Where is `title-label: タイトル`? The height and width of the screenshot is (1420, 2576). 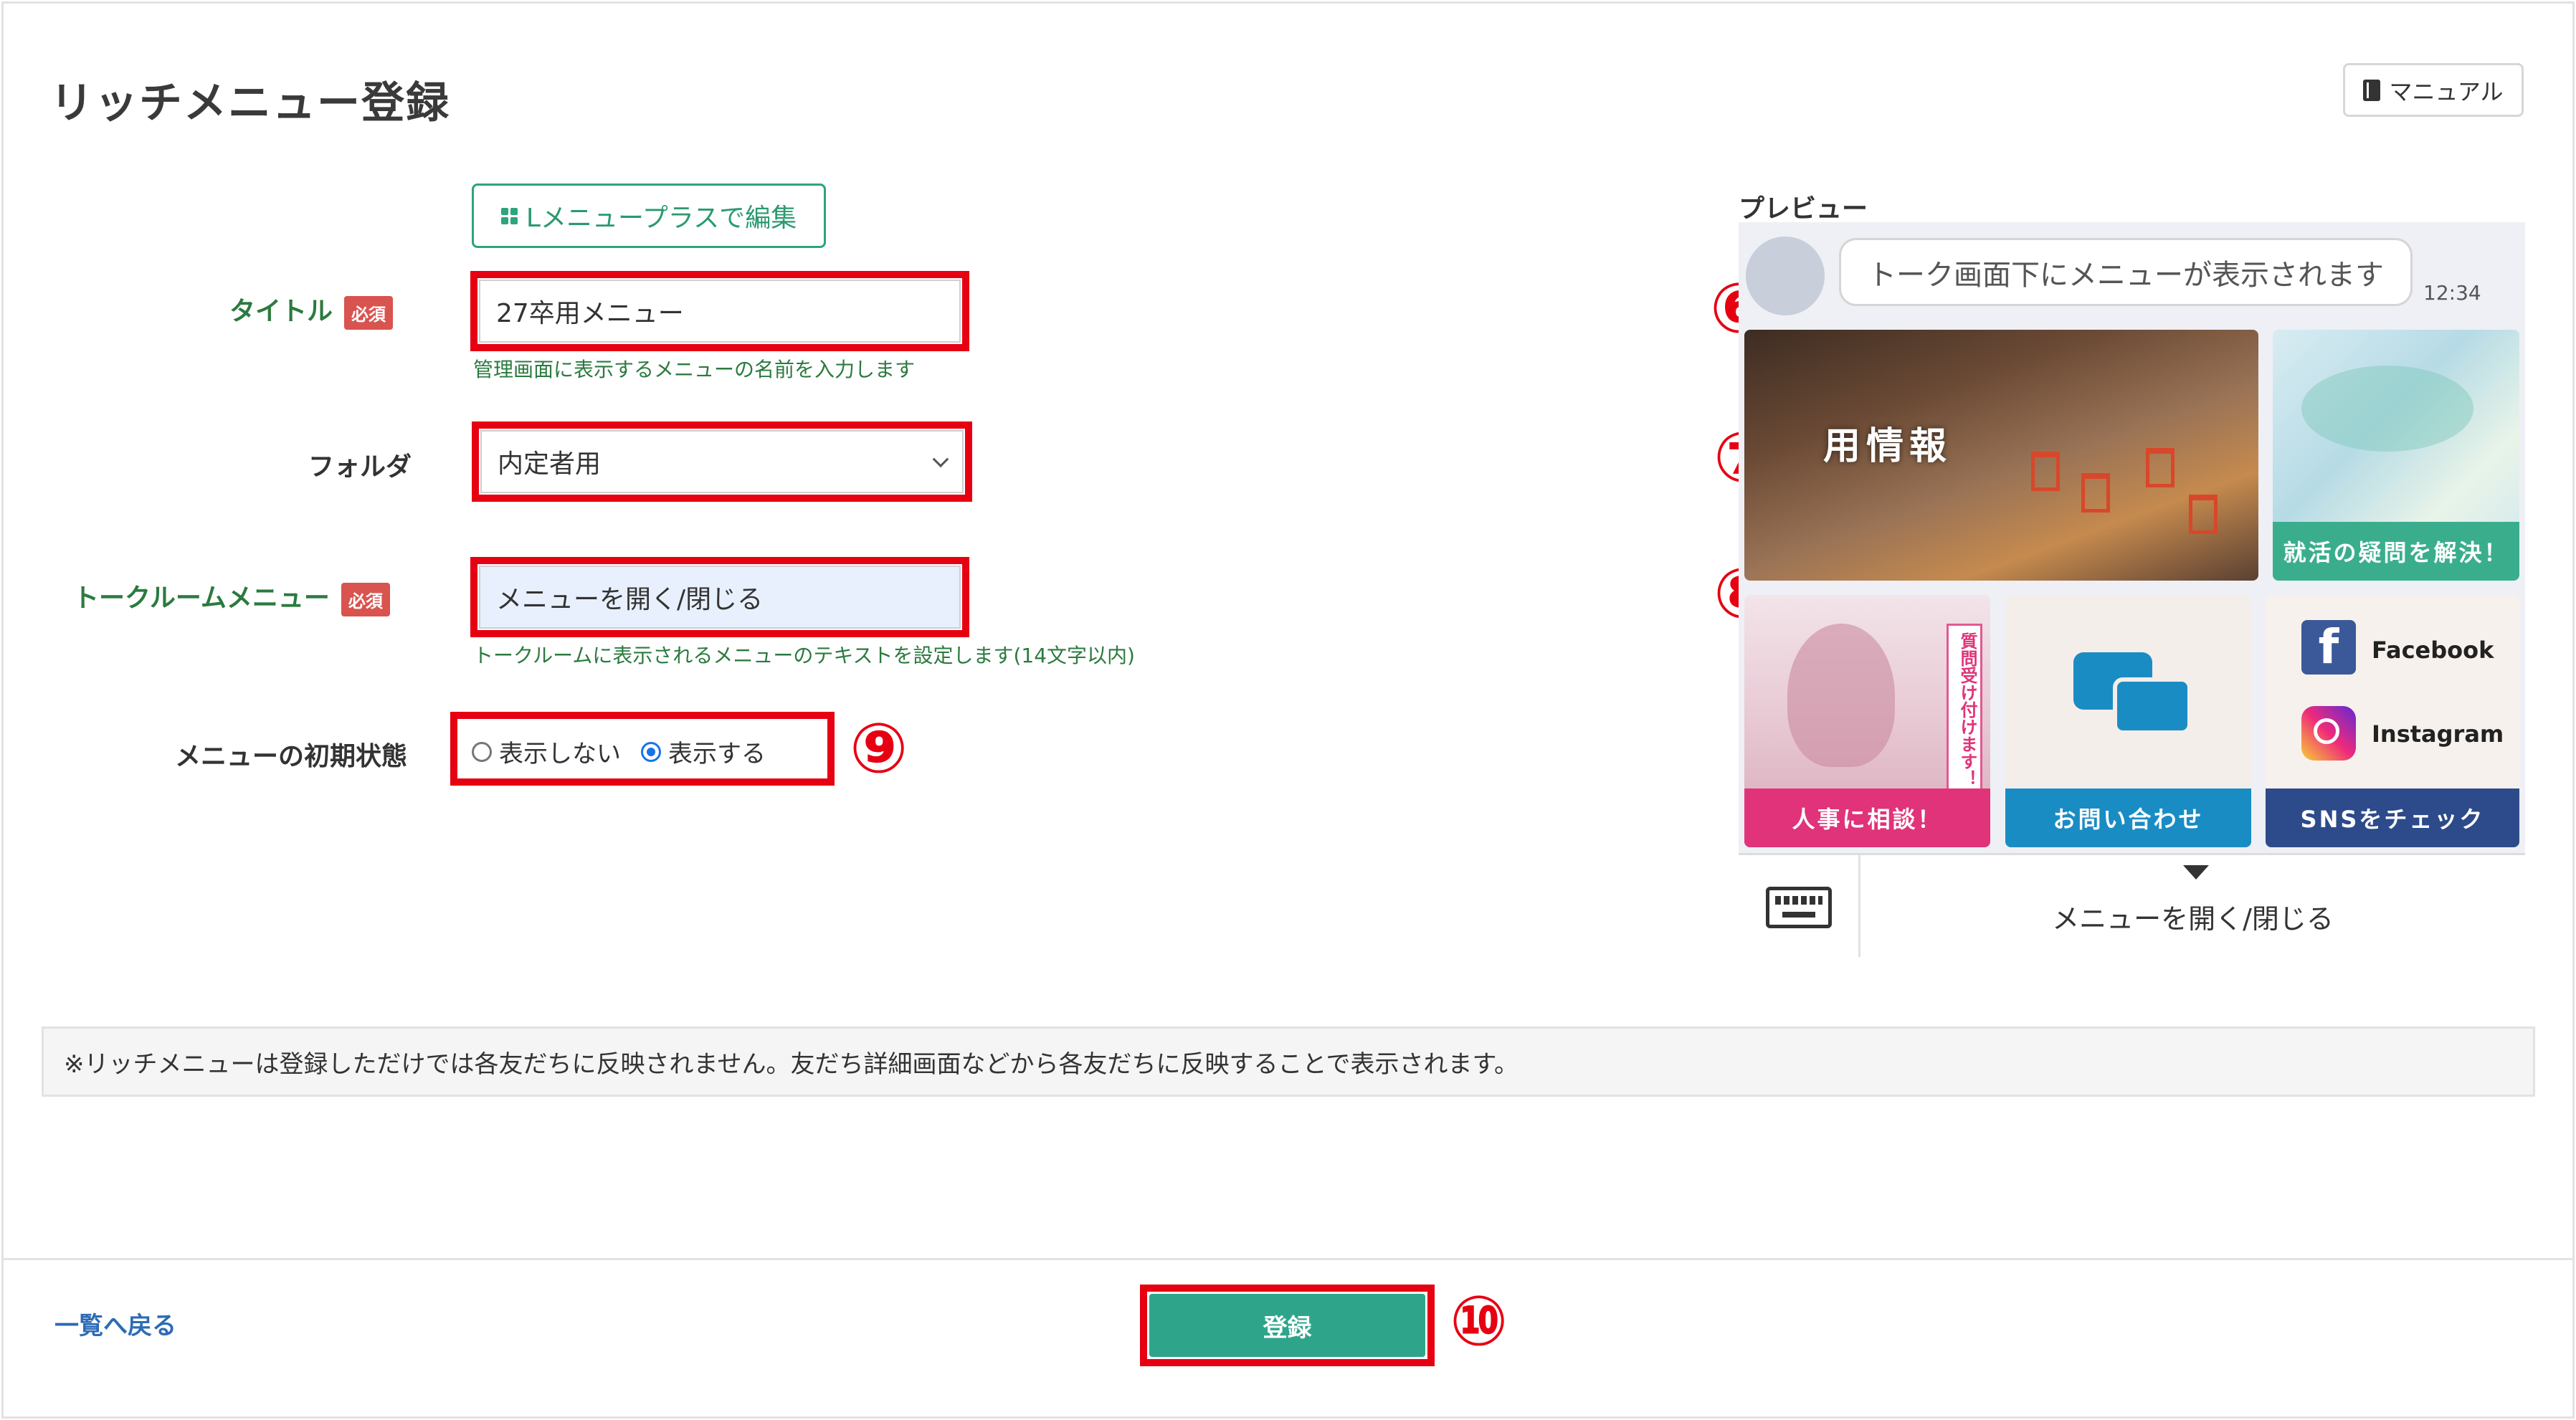 title-label: タイトル is located at coordinates (281, 312).